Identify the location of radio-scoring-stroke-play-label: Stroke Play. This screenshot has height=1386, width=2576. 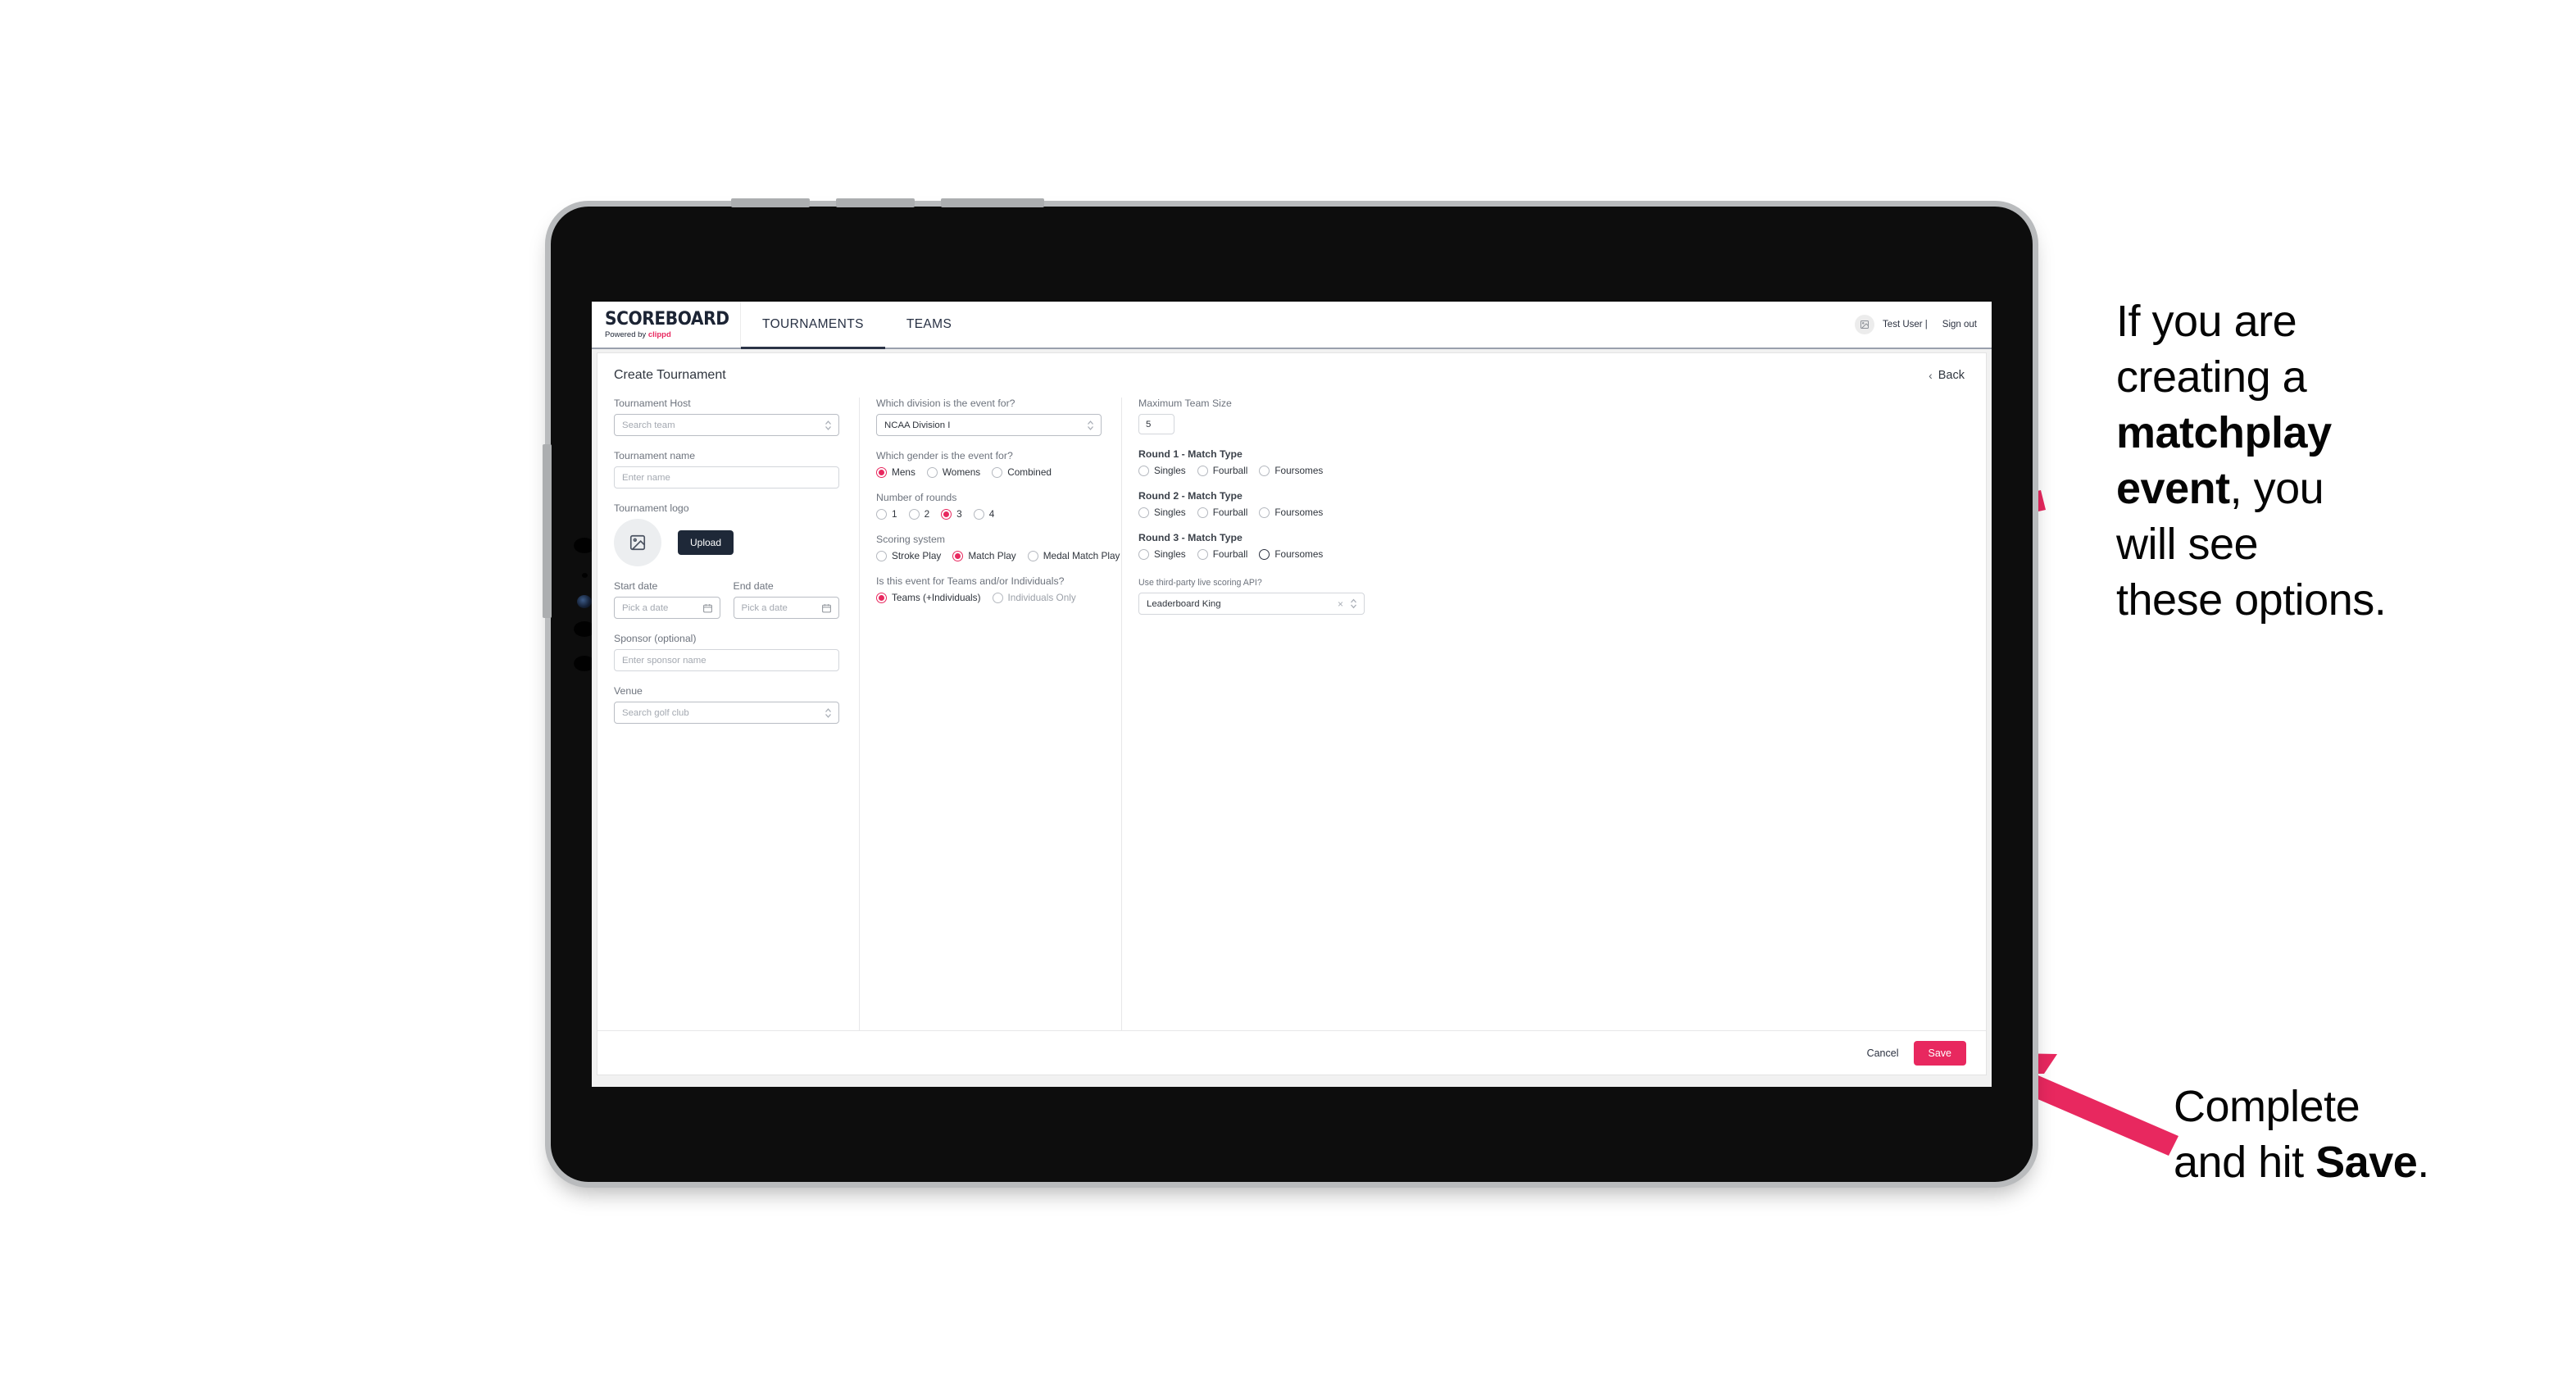
(917, 555).